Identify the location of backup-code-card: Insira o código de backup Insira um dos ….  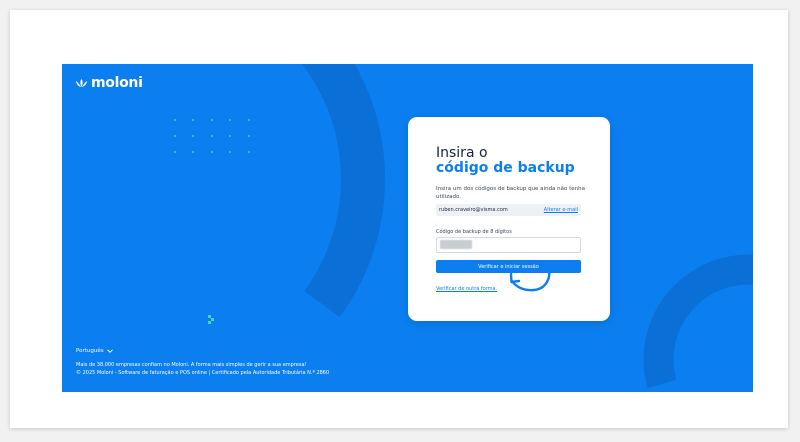
(509, 219).